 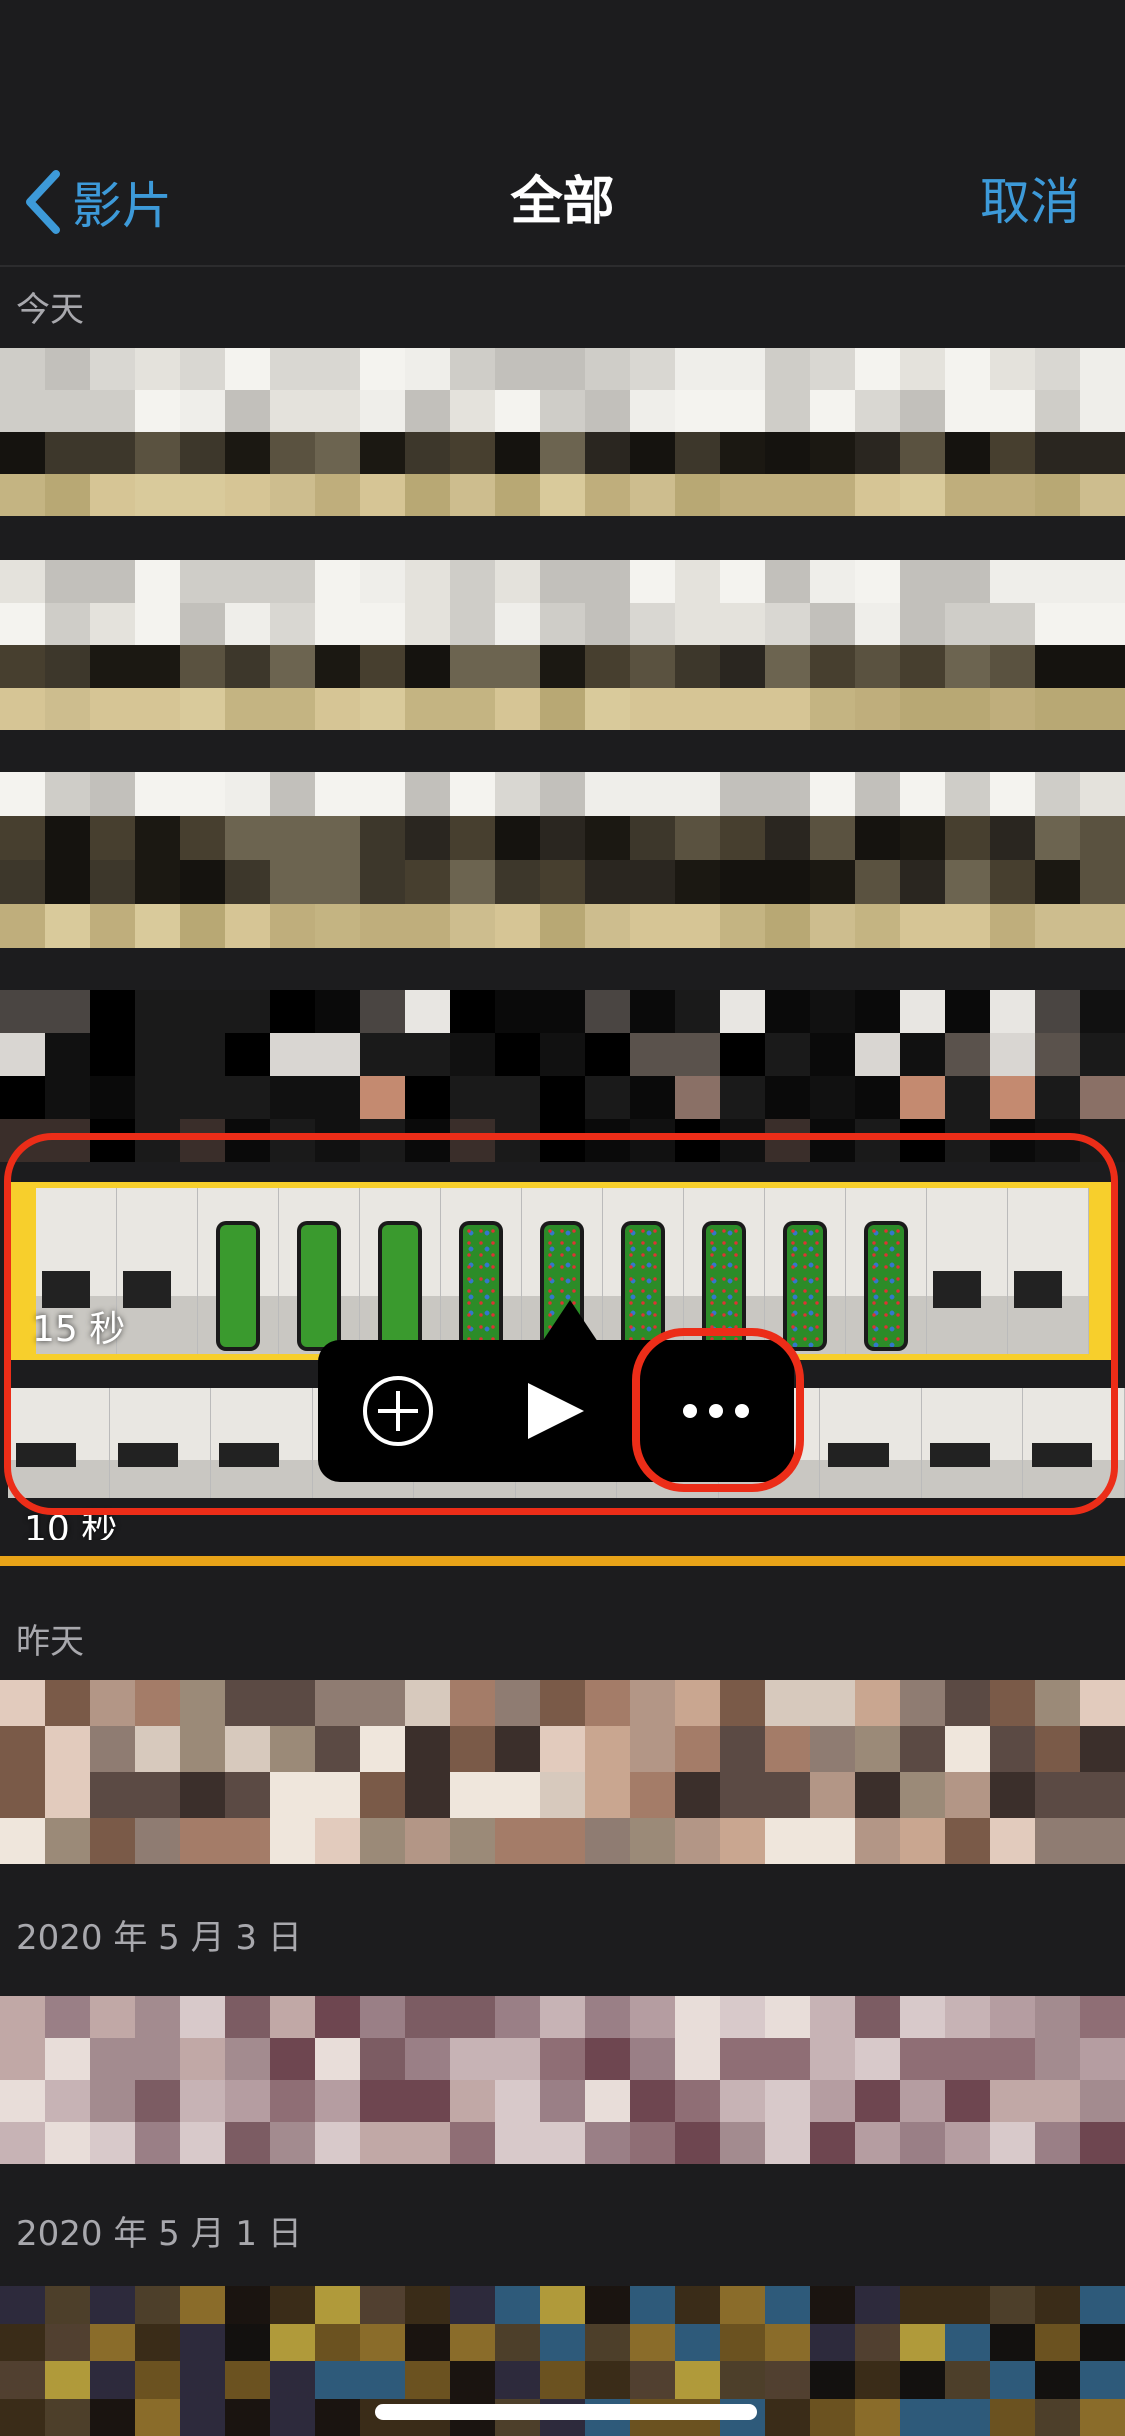 I want to click on navigation-bar: 影片 全部 取消, so click(x=562, y=203).